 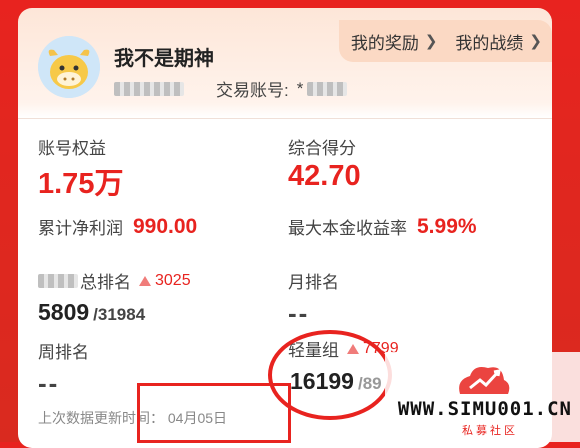 I want to click on net-profit-value: 990.00, so click(x=165, y=226).